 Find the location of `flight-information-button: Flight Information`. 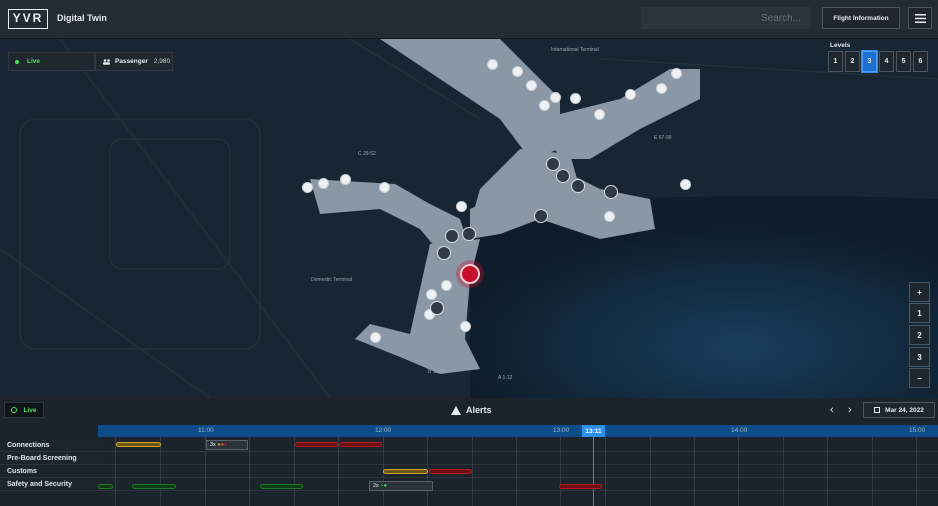

flight-information-button: Flight Information is located at coordinates (861, 18).